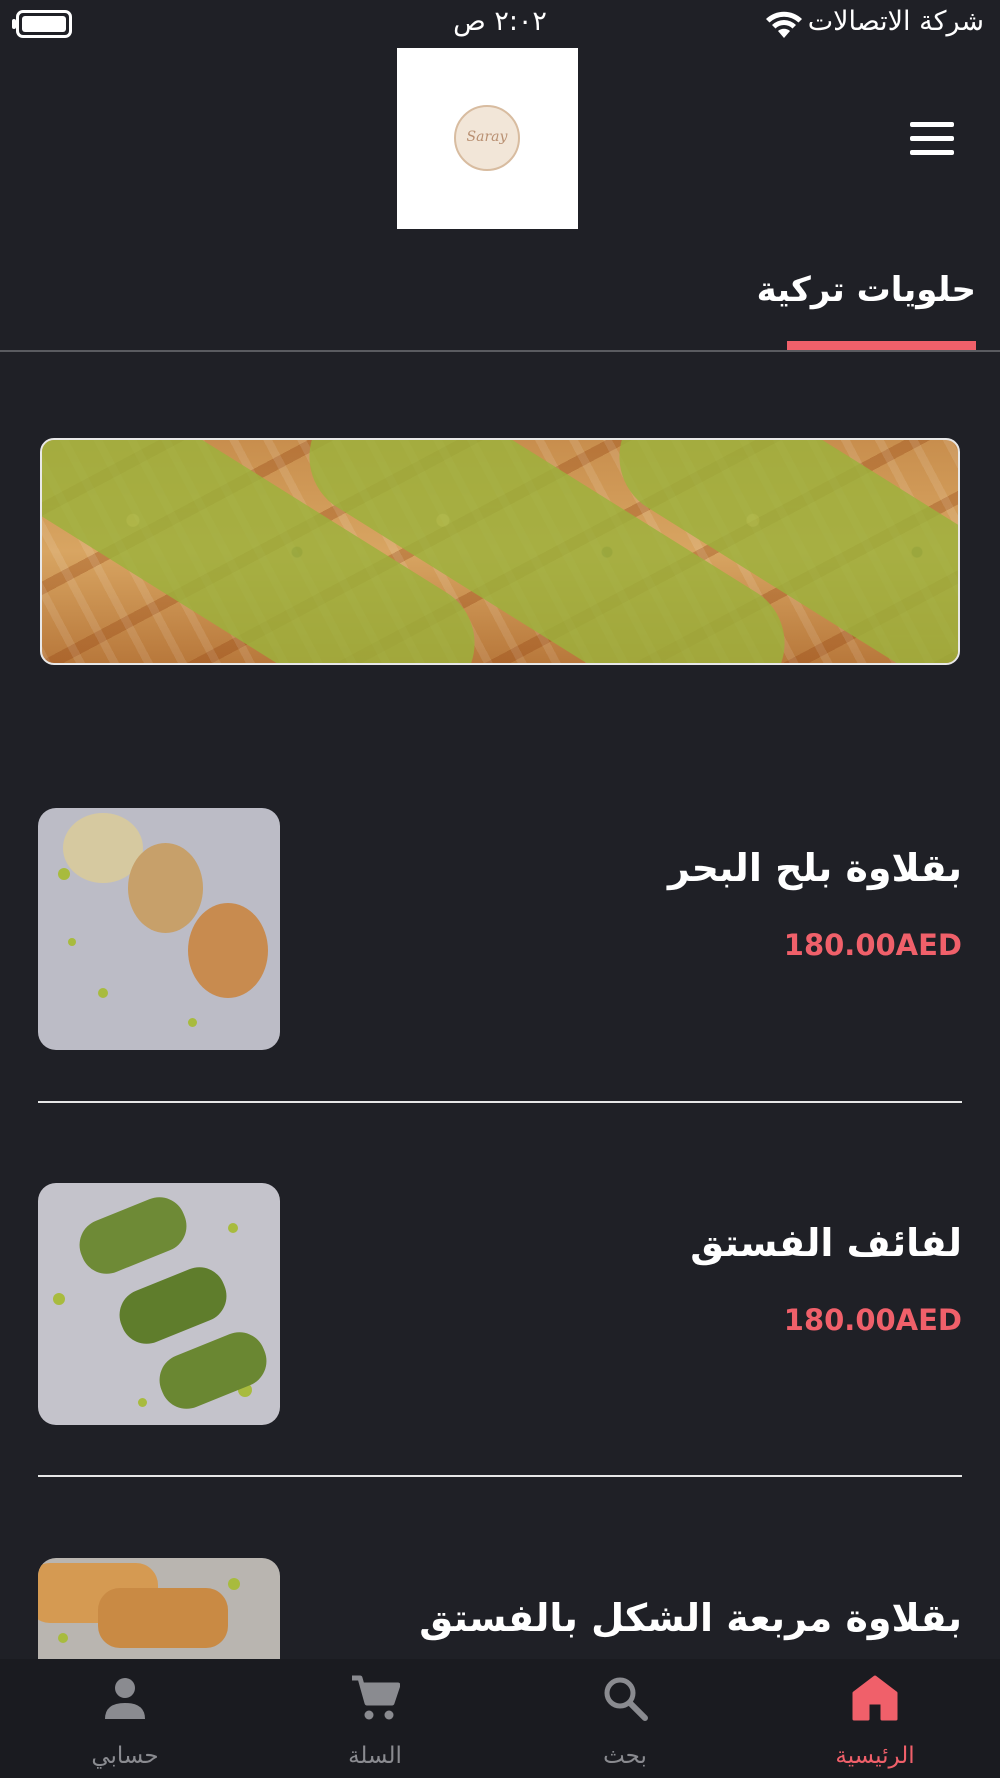 This screenshot has height=1778, width=1000. I want to click on carrier-name: شركة الاتصالات, so click(895, 21).